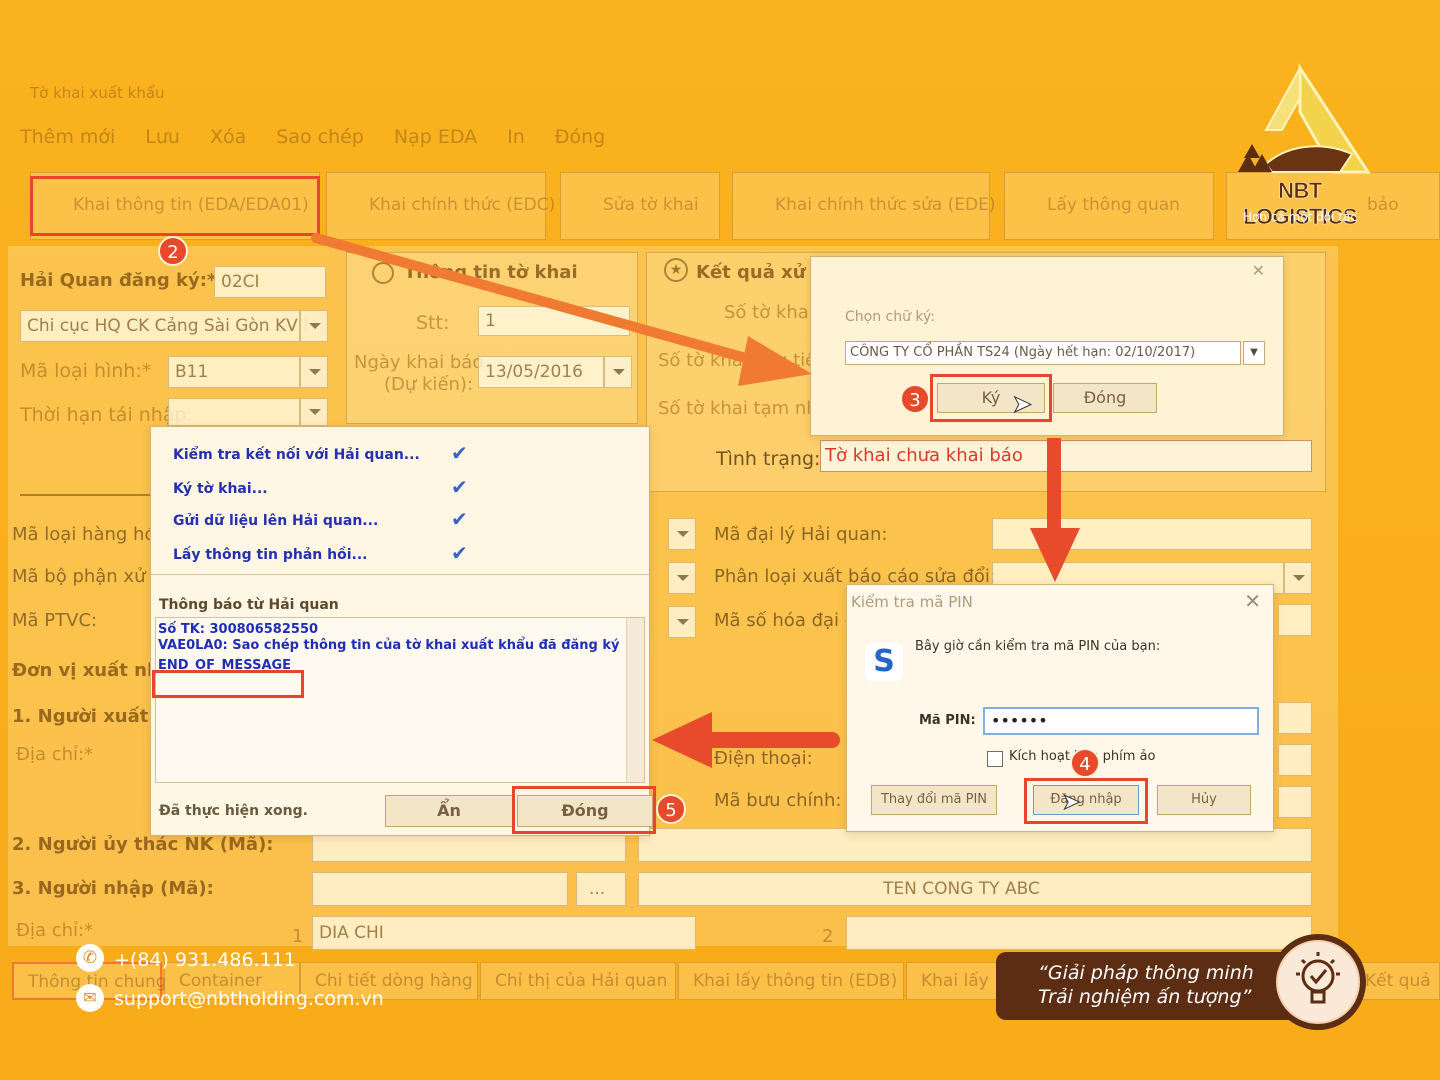 The width and height of the screenshot is (1440, 1080). I want to click on change-pin-button: Thay đổi mã PIN, so click(934, 800).